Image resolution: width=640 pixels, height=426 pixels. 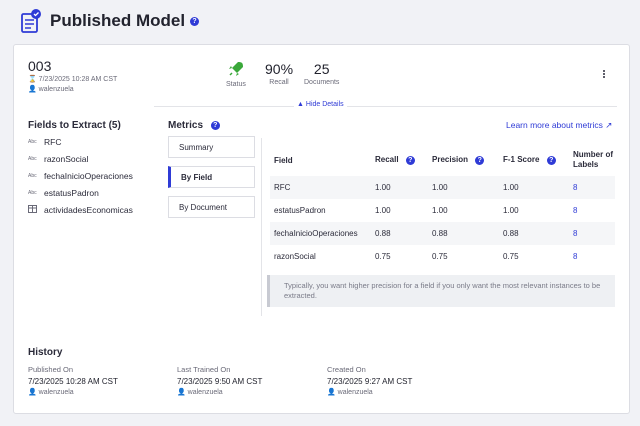 I want to click on documents-value: 25, so click(x=321, y=69).